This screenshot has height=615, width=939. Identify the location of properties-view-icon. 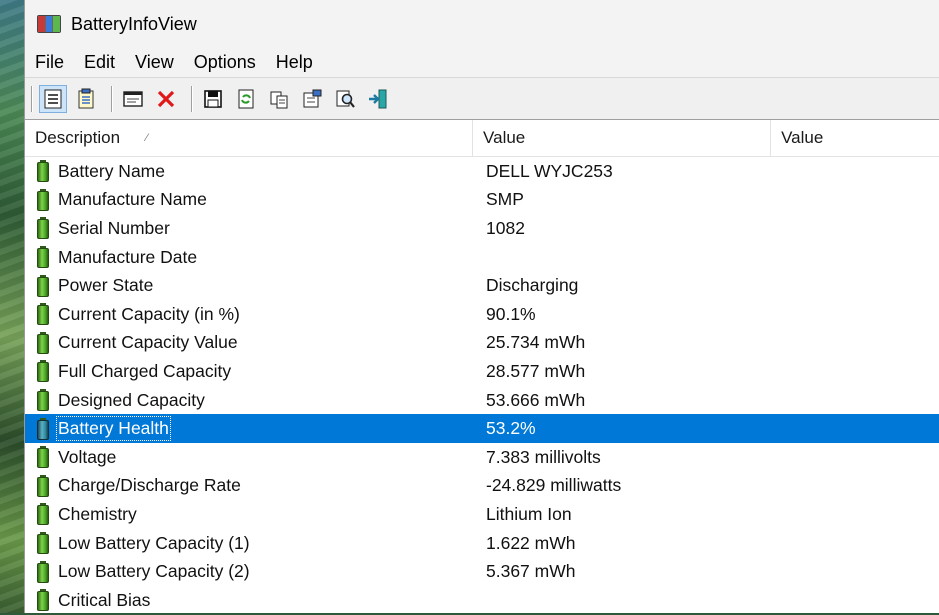
(53, 98).